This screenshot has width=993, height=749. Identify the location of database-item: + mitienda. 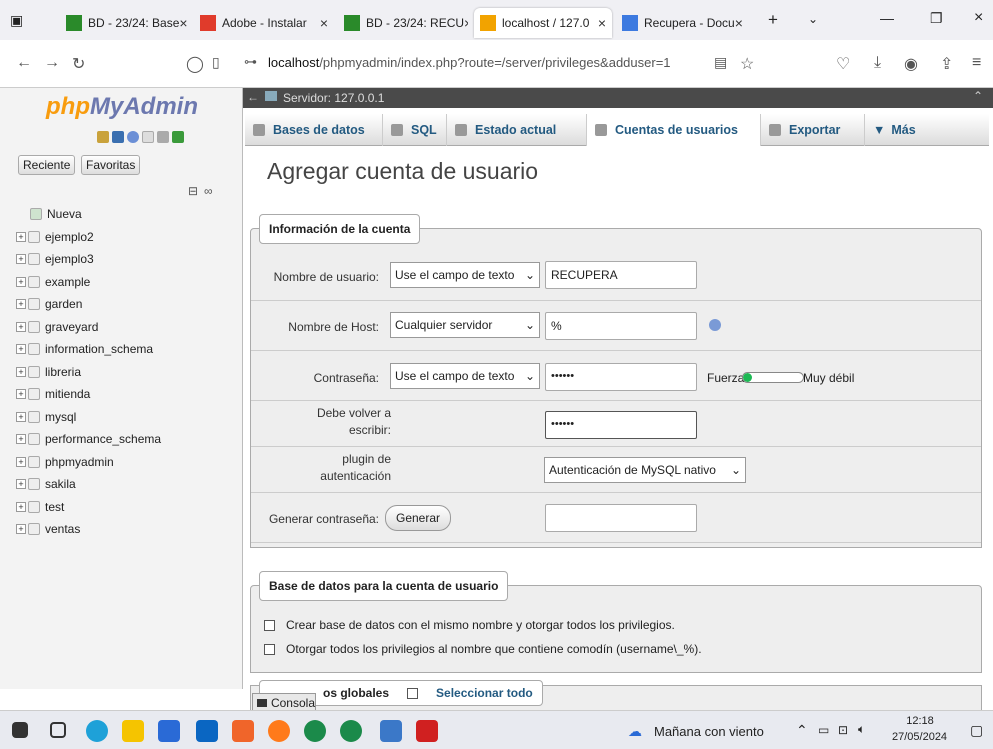
(88, 394).